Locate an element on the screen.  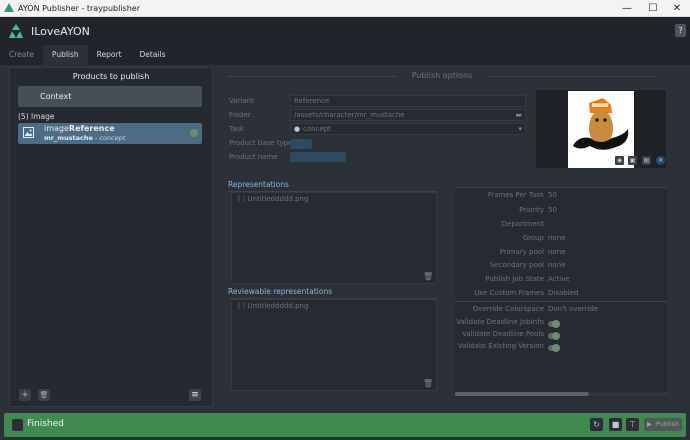
attr-key: Validate Deadline JobInfo is located at coordinates (500, 322).